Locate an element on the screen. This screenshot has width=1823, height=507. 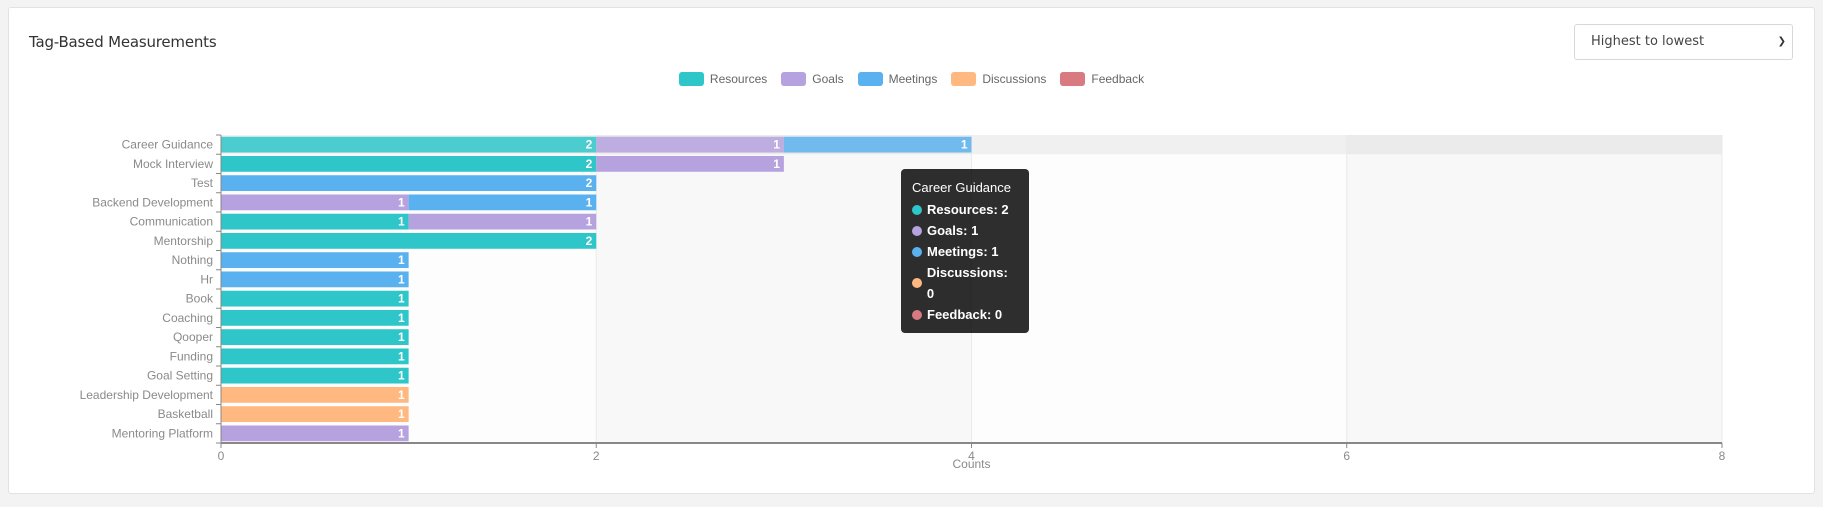
tooltip-row-label: Feedback: 0 is located at coordinates (965, 314).